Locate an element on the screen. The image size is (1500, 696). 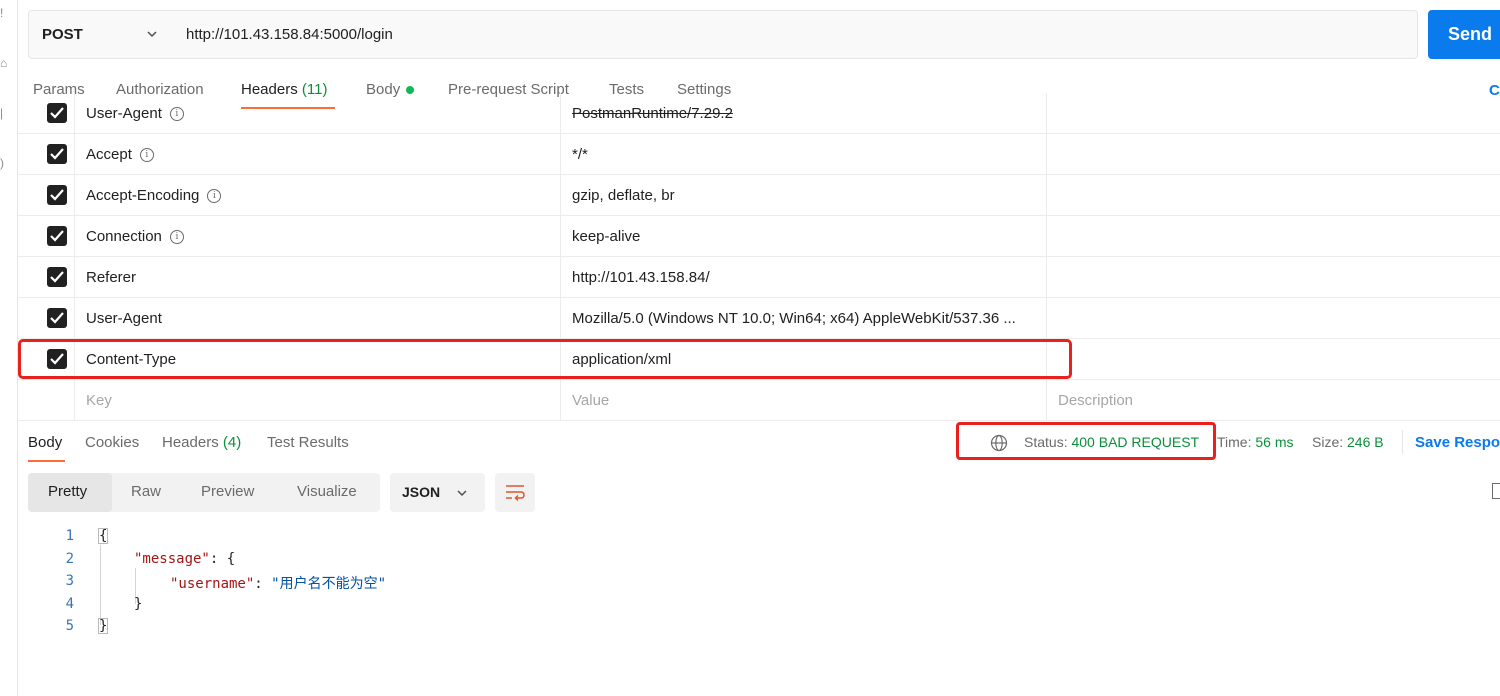
line-number: 5 is located at coordinates (69, 626).